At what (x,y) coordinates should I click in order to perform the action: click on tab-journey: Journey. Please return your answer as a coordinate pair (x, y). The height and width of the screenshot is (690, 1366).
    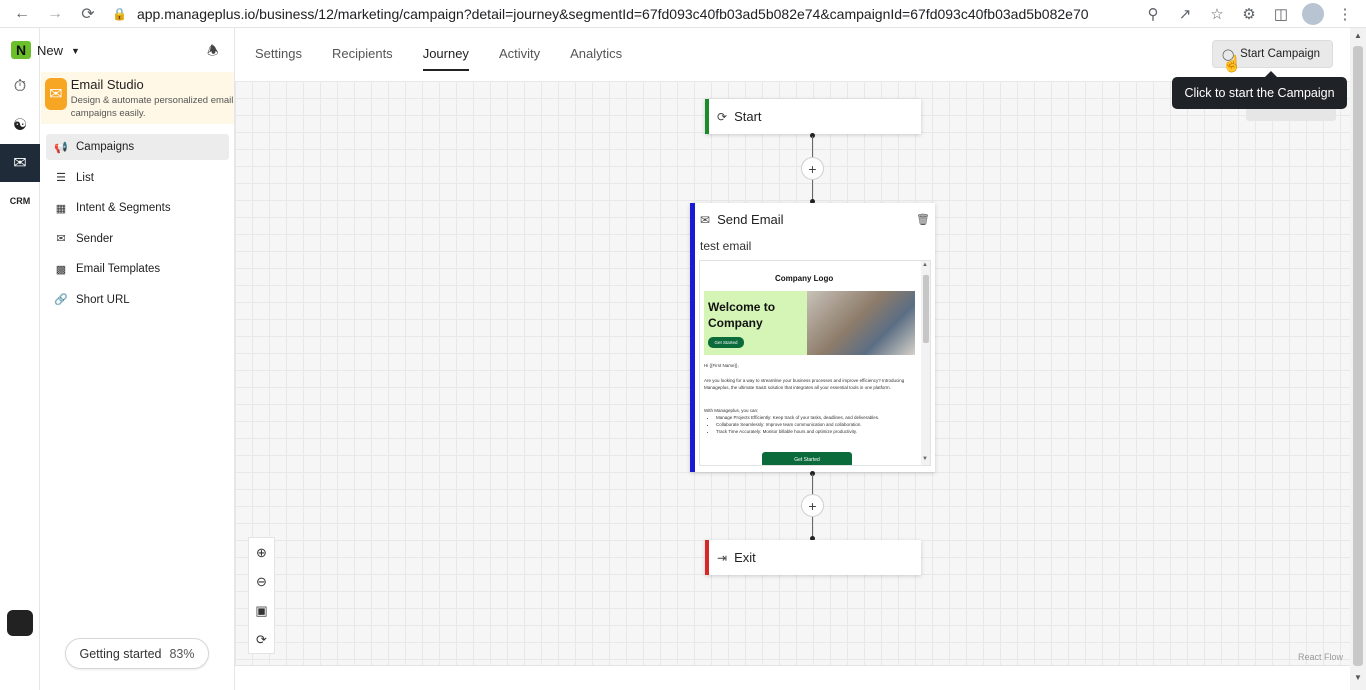
    Looking at the image, I should click on (445, 58).